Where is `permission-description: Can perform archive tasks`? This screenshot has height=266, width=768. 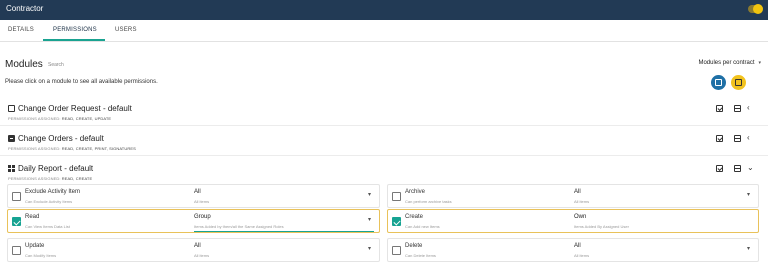 permission-description: Can perform archive tasks is located at coordinates (428, 201).